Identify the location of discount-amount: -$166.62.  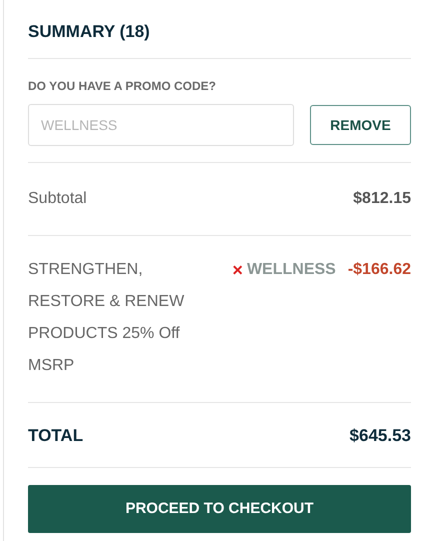
(379, 270).